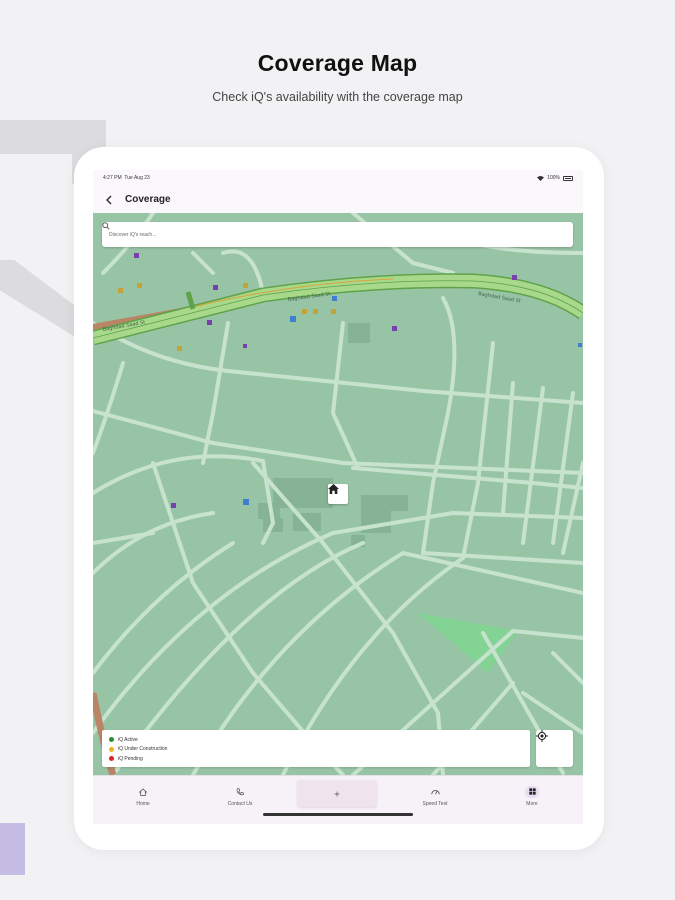  I want to click on page-title: Coverage, so click(148, 199).